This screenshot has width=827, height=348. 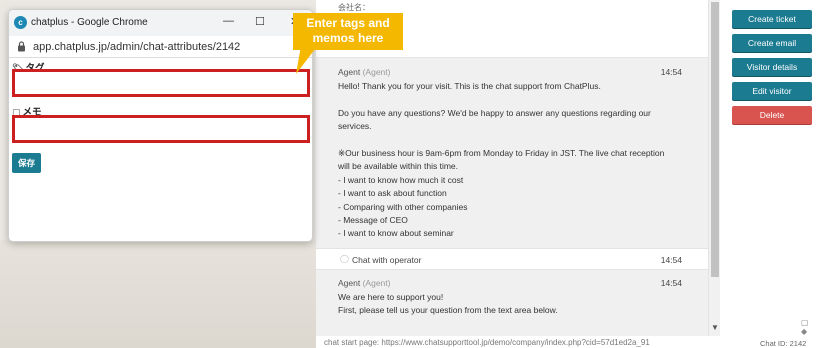 What do you see at coordinates (260, 21) in the screenshot?
I see `maximize-icon: ☐` at bounding box center [260, 21].